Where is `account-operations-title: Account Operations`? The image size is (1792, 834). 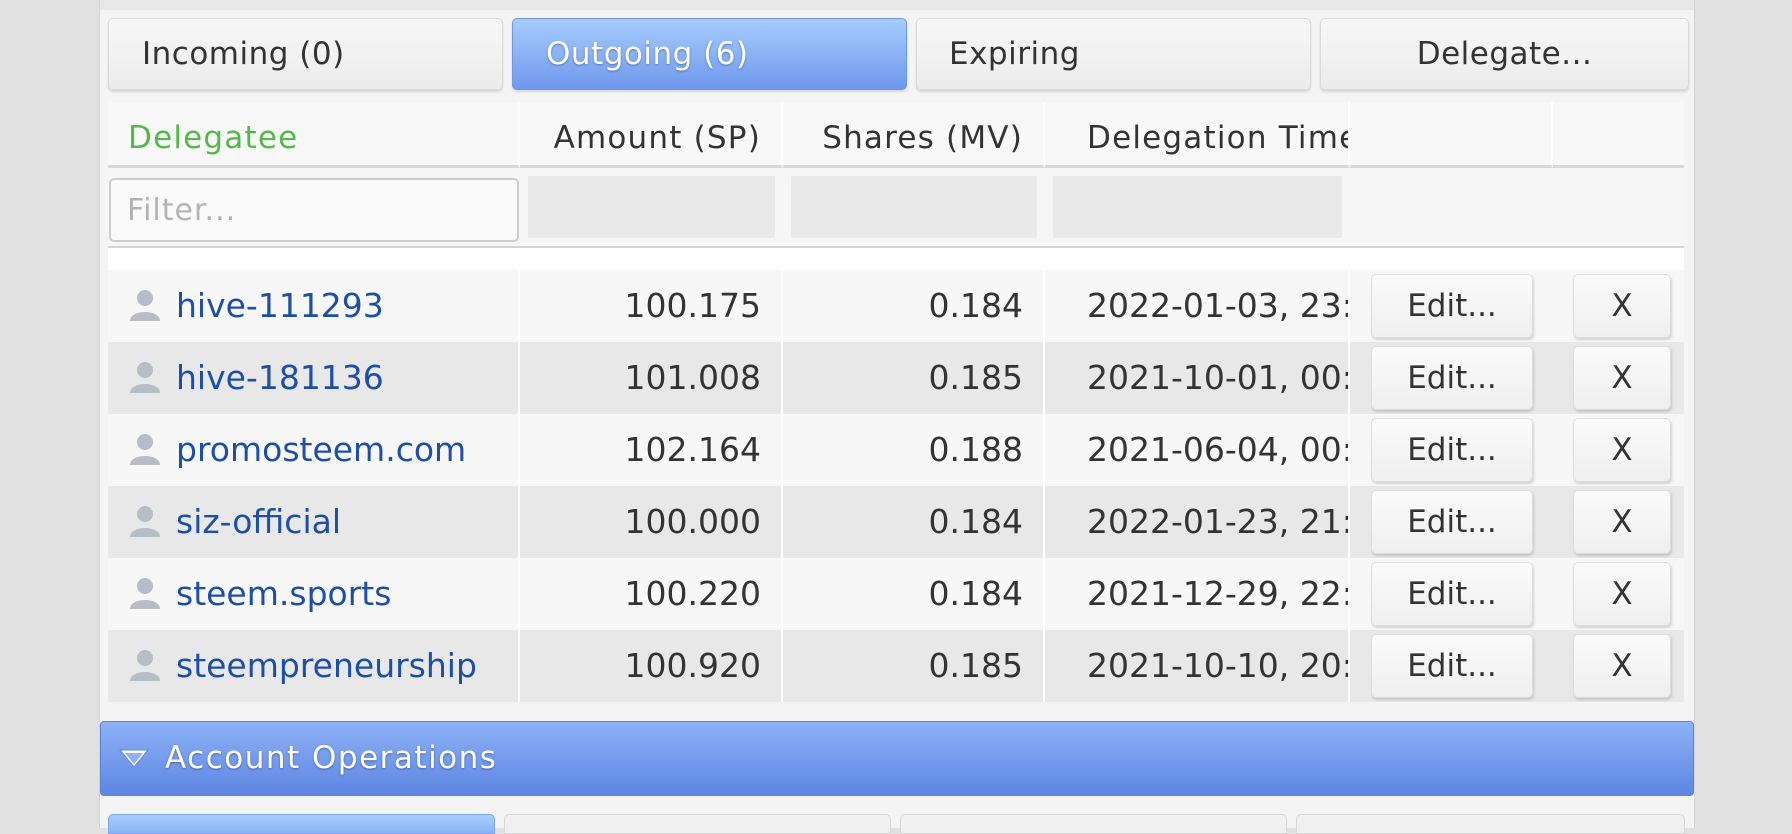
account-operations-title: Account Operations is located at coordinates (331, 758).